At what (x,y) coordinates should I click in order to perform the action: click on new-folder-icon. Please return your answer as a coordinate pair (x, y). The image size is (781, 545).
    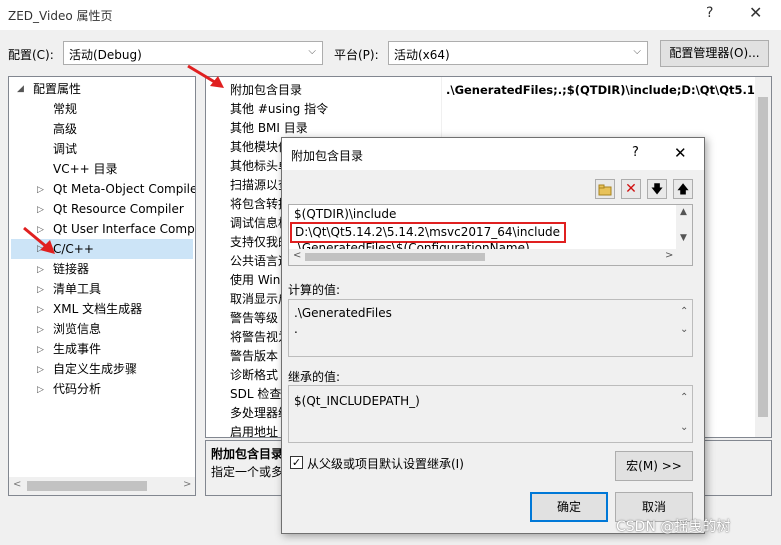
    Looking at the image, I should click on (605, 190).